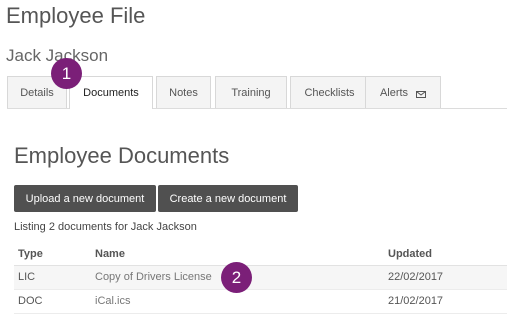 This screenshot has width=507, height=329. I want to click on tab-alerts: Alerts, so click(403, 92).